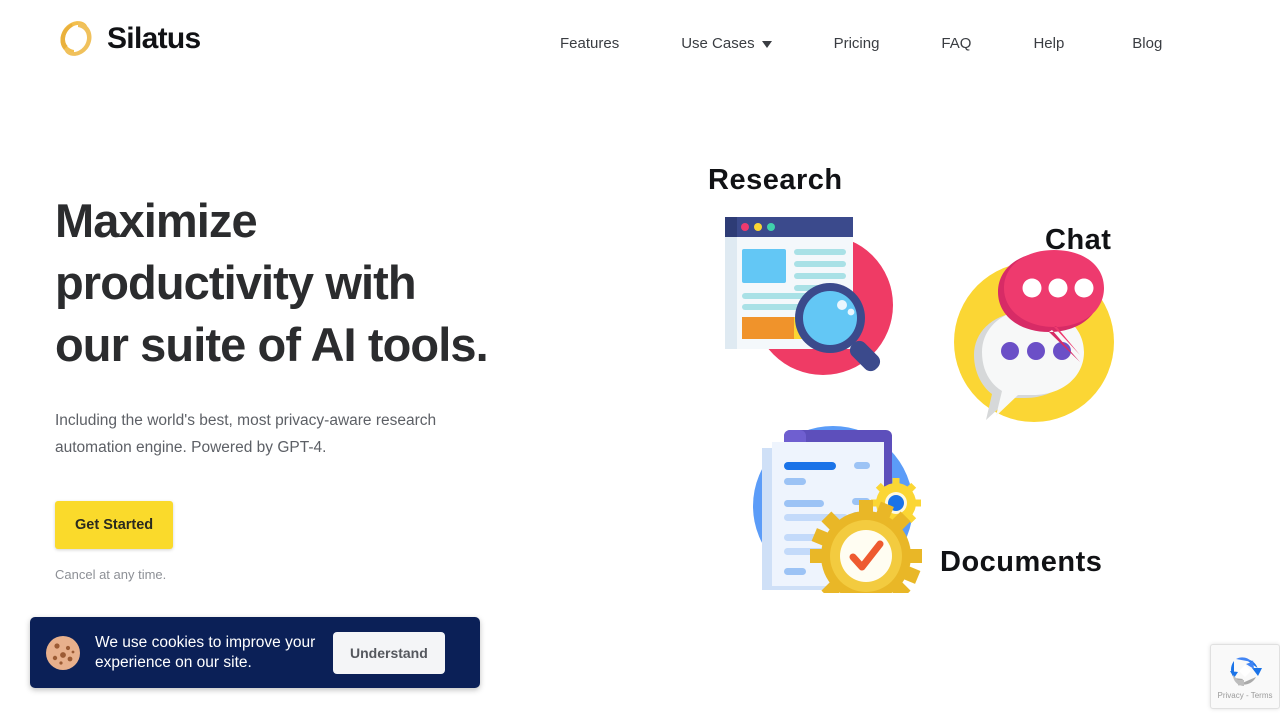 The height and width of the screenshot is (720, 1280). Describe the element at coordinates (389, 652) in the screenshot. I see `cookie-understand-button: Understand` at that location.